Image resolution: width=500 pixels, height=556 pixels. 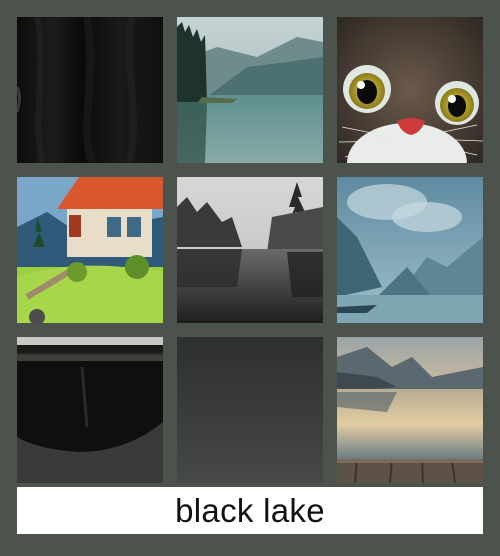 I want to click on image-tile-mountain-lake, so click(x=250, y=90).